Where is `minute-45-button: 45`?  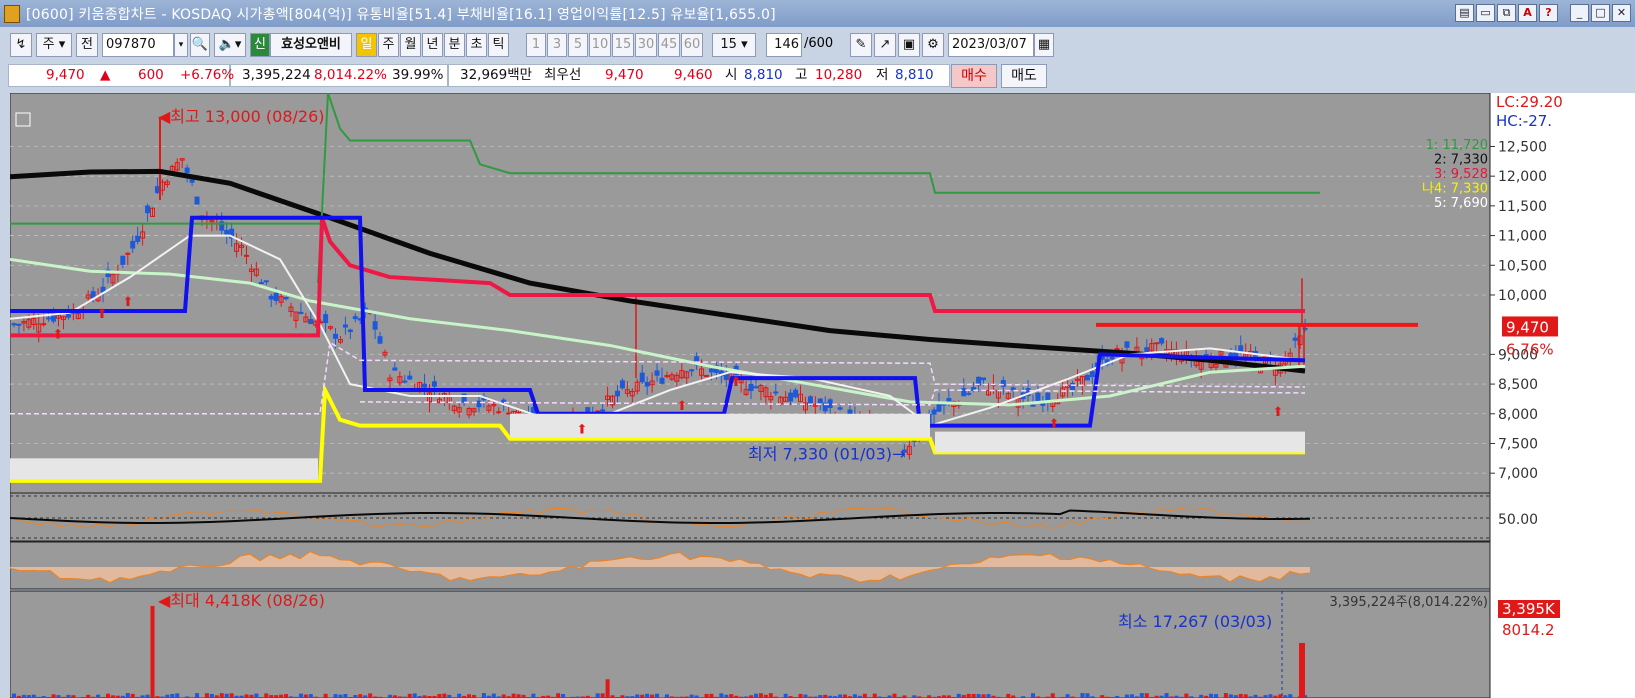 minute-45-button: 45 is located at coordinates (669, 45).